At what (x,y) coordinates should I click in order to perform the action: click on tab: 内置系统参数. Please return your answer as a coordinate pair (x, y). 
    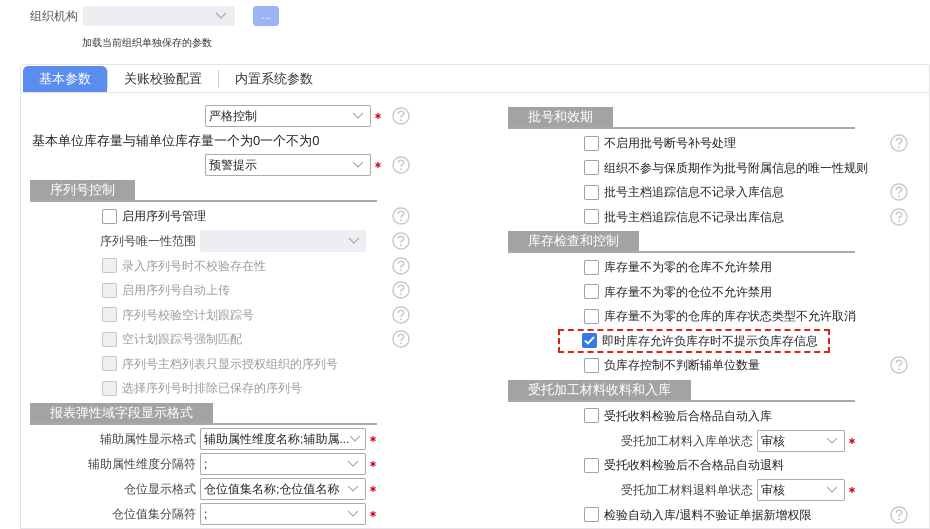
    Looking at the image, I should click on (274, 79).